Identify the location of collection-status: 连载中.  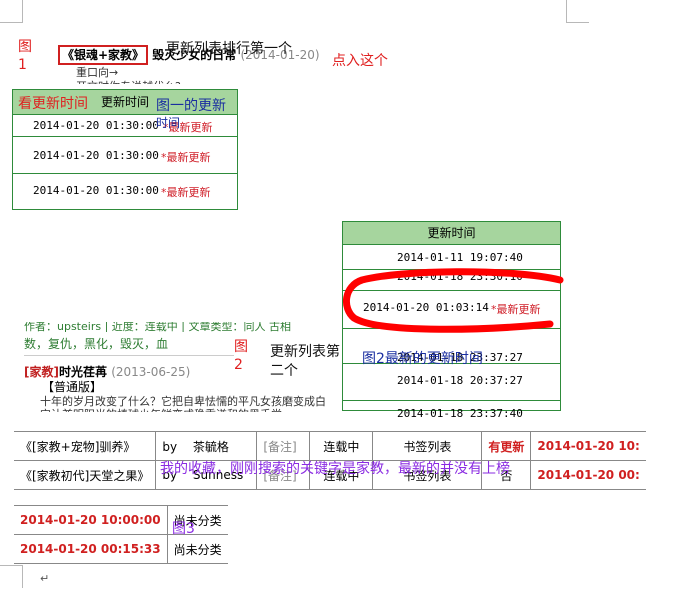
(341, 446).